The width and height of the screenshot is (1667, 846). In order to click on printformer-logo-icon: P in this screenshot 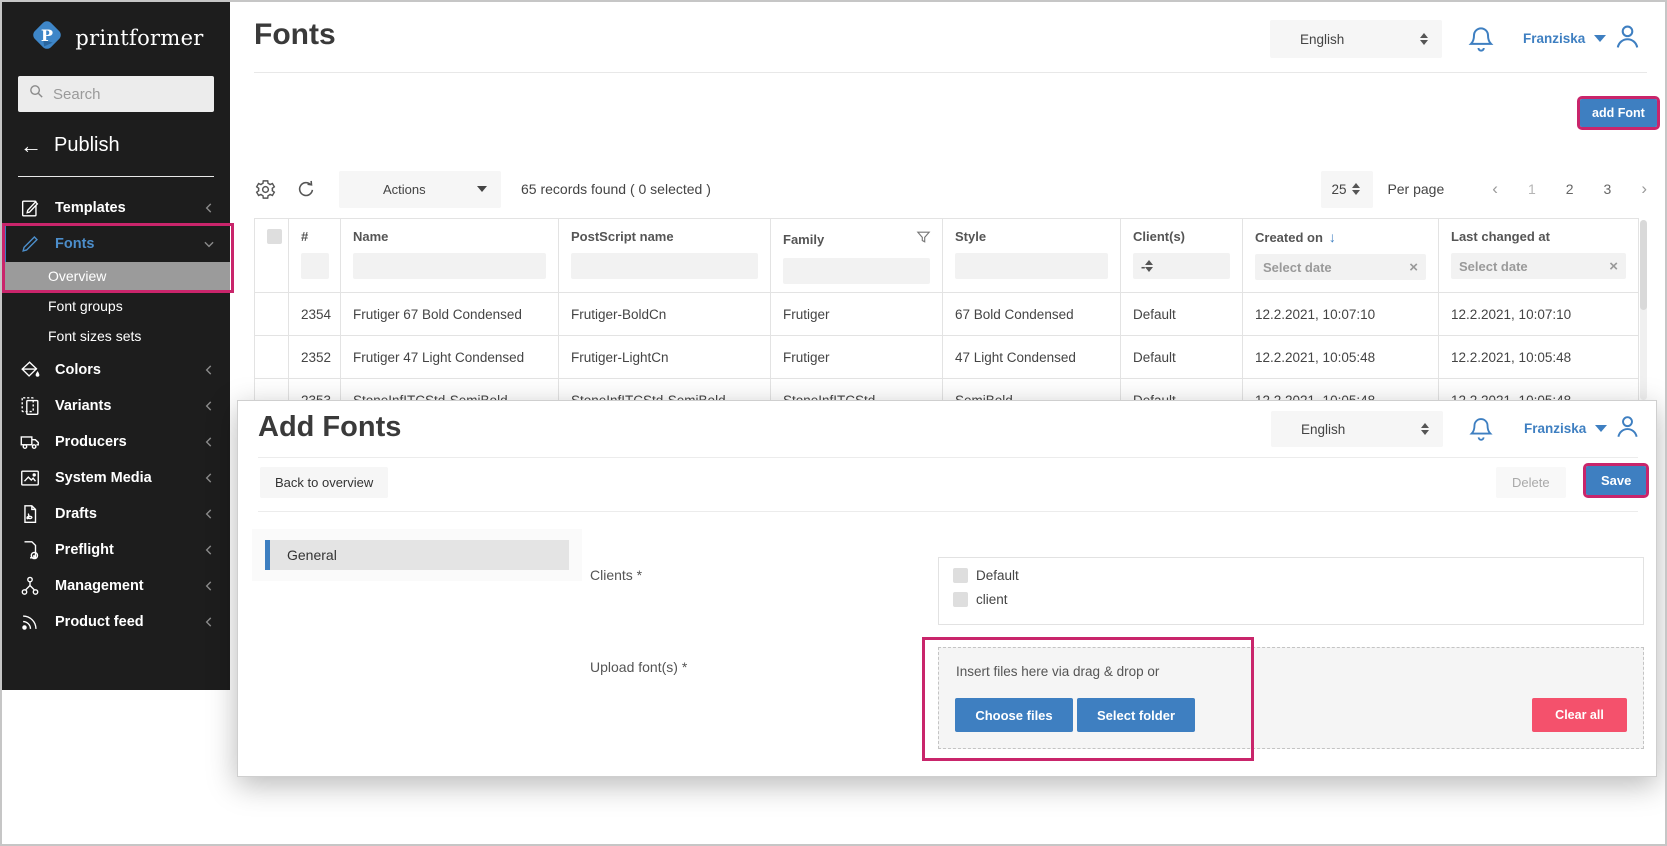, I will do `click(47, 37)`.